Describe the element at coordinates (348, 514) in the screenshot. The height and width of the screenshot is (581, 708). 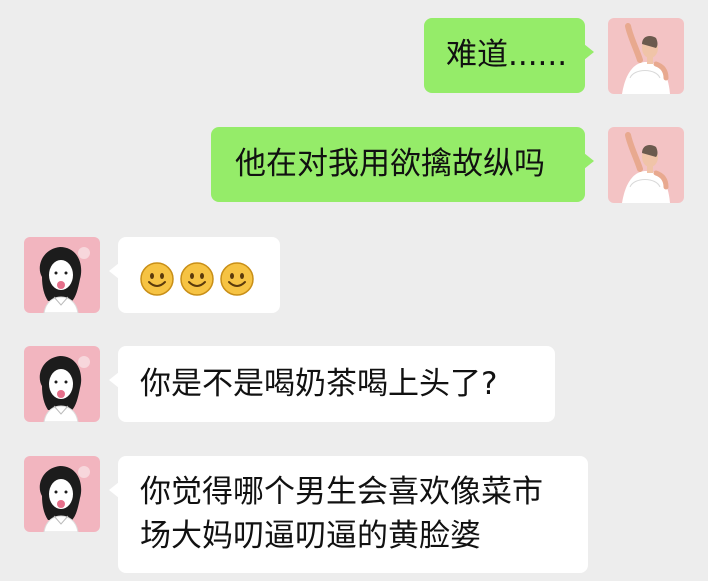
I see `message-bubble-incoming: 你觉得哪个男生会喜欢像菜市 场大妈叨逼叨逼的黄脸婆` at that location.